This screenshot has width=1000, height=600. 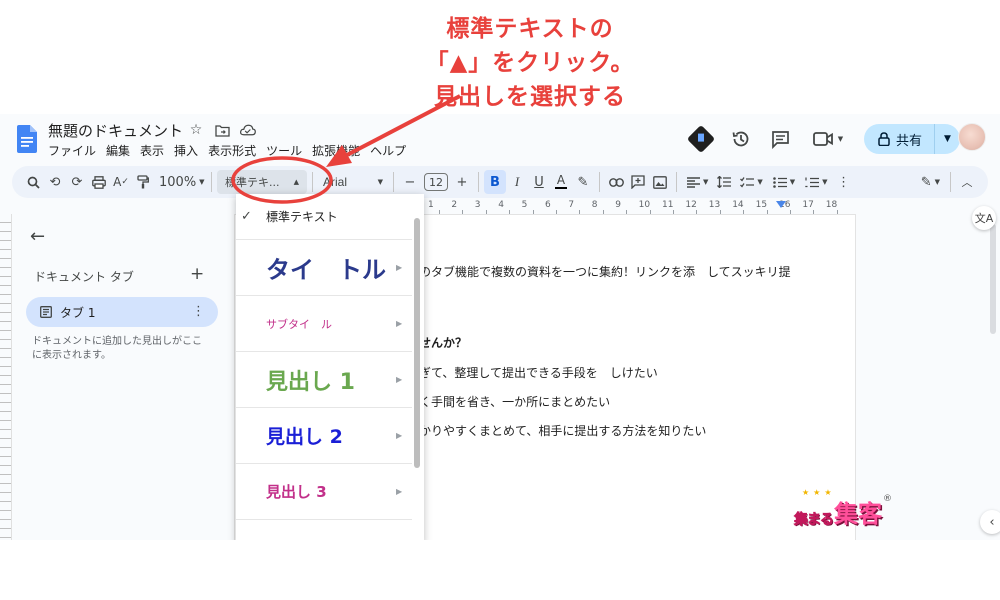 I want to click on style-option-subtitle: サブタイ ル ▶, so click(x=324, y=324).